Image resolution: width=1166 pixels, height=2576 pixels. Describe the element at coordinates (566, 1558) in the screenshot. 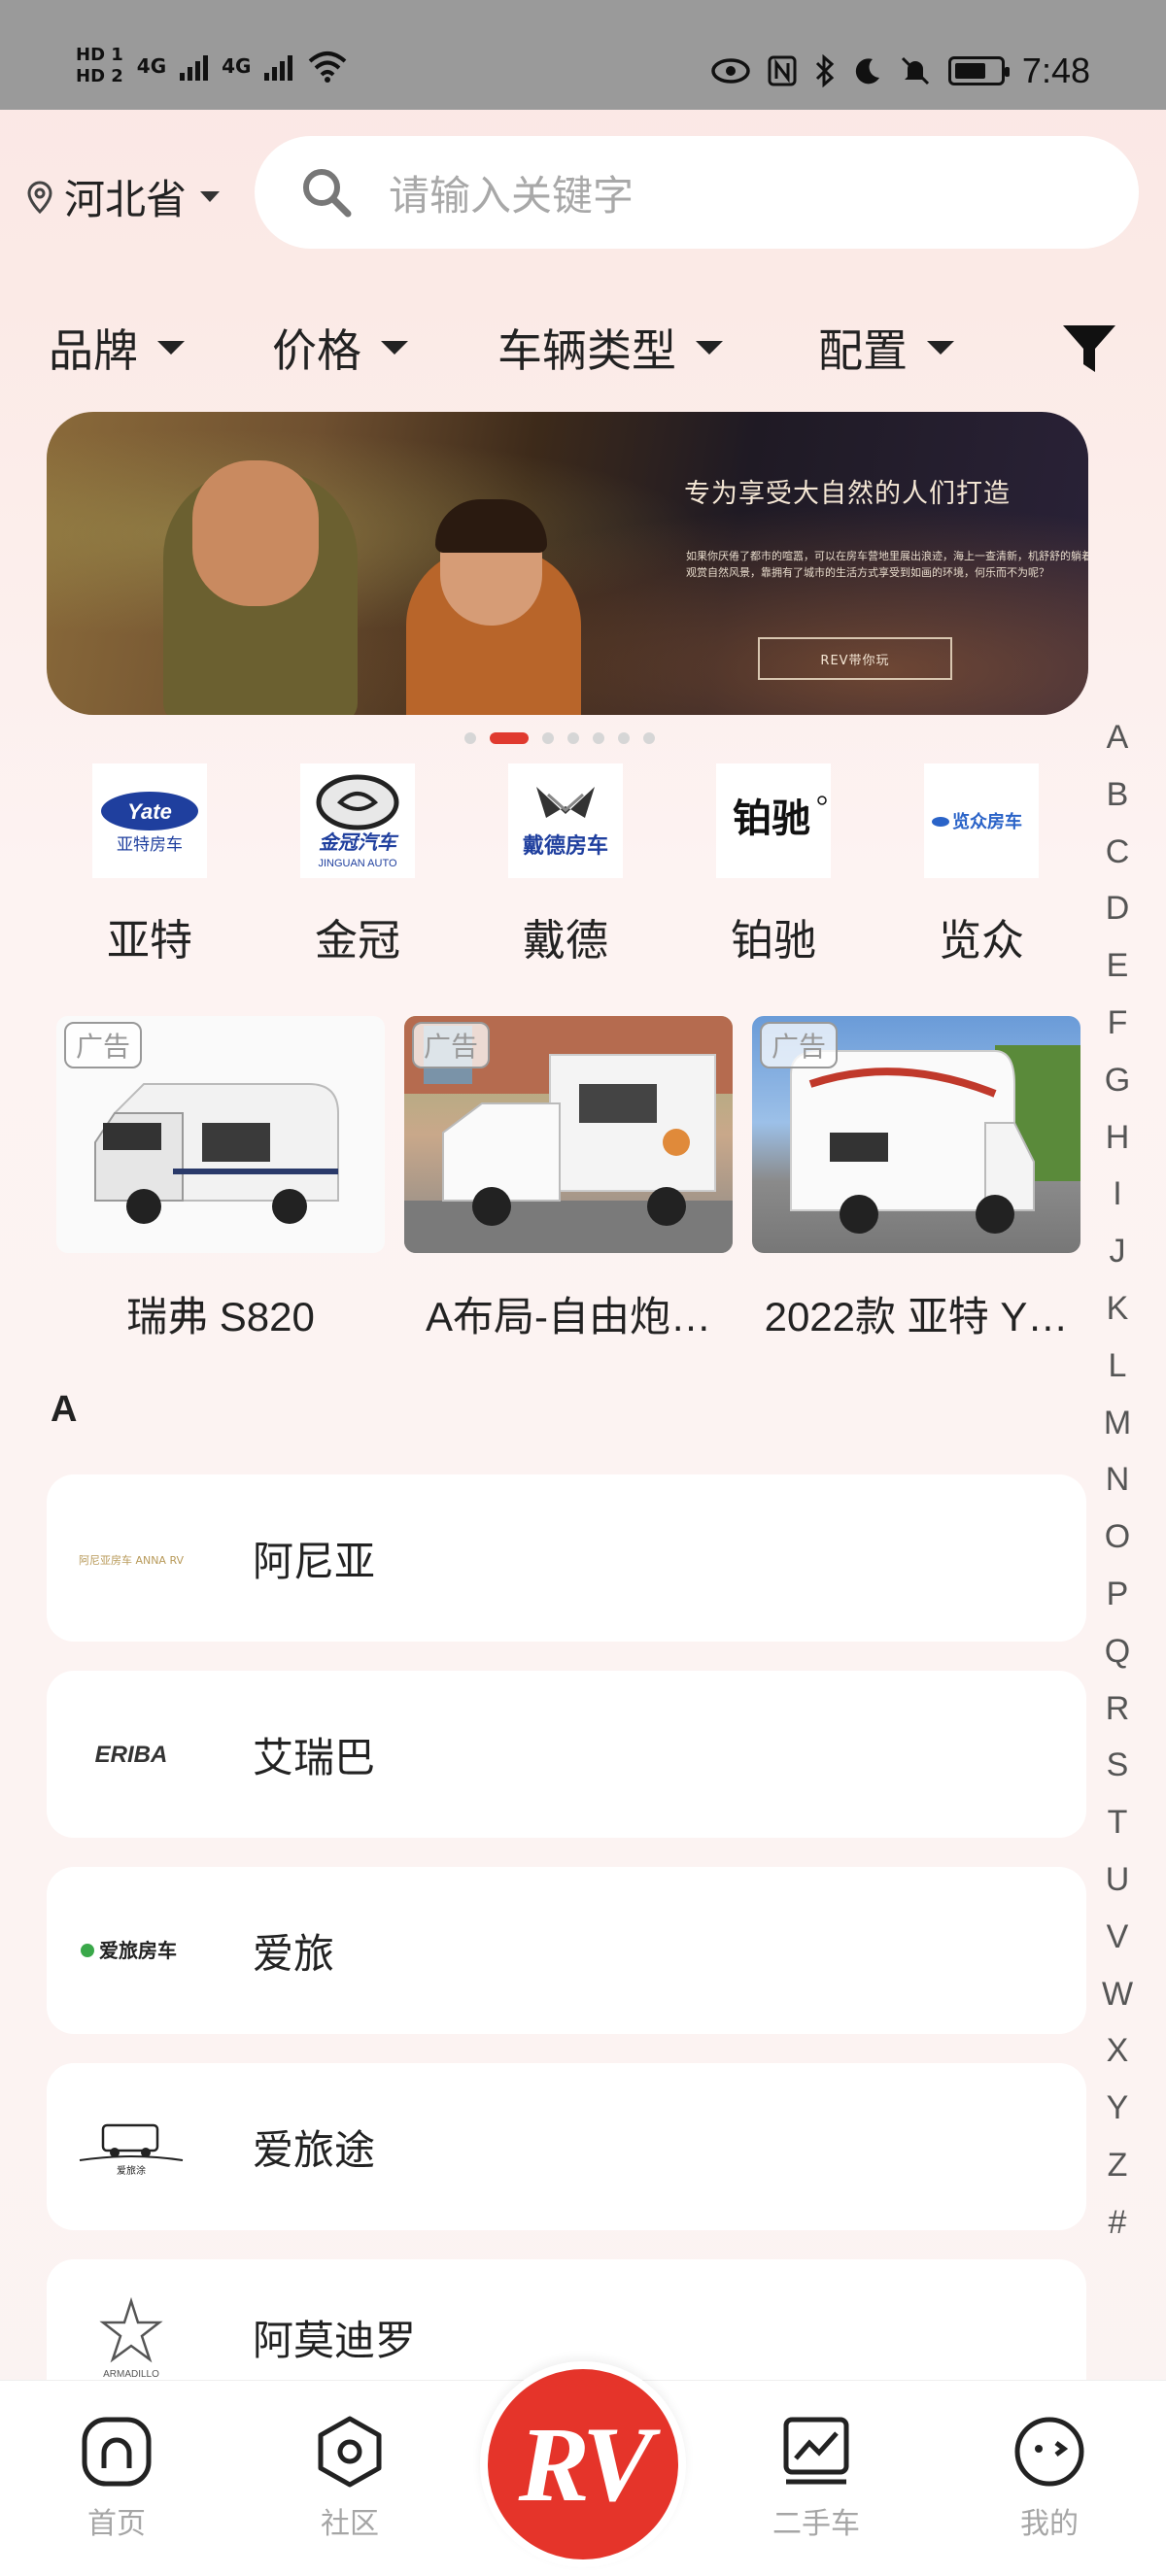

I see `list-item: 阿尼亚房车 ANNA RV 阿尼亚` at that location.